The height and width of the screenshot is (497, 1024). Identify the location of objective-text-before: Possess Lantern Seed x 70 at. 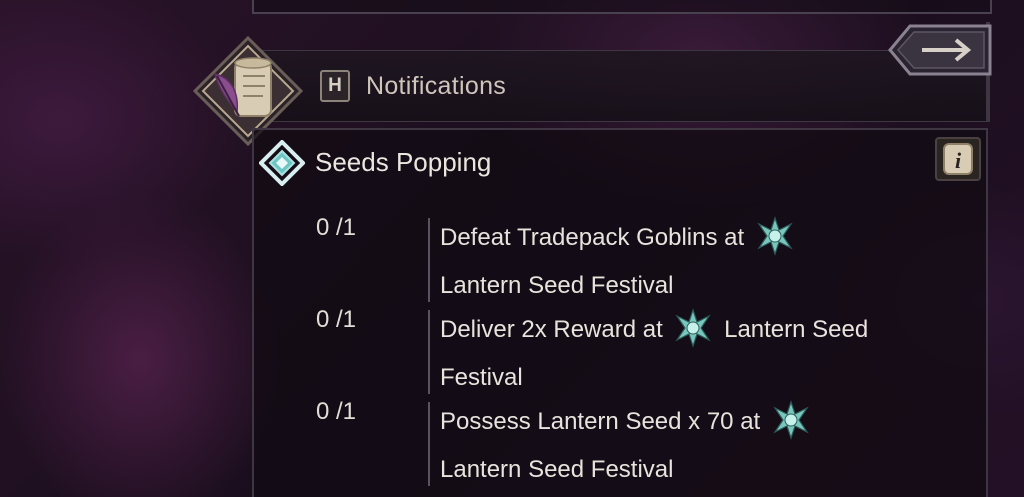
(600, 421).